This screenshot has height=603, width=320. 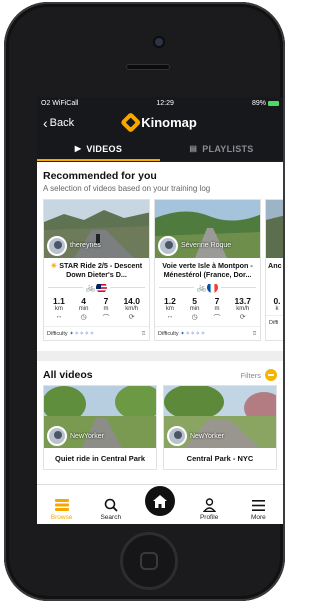 I want to click on clock: 12:29, so click(x=165, y=103).